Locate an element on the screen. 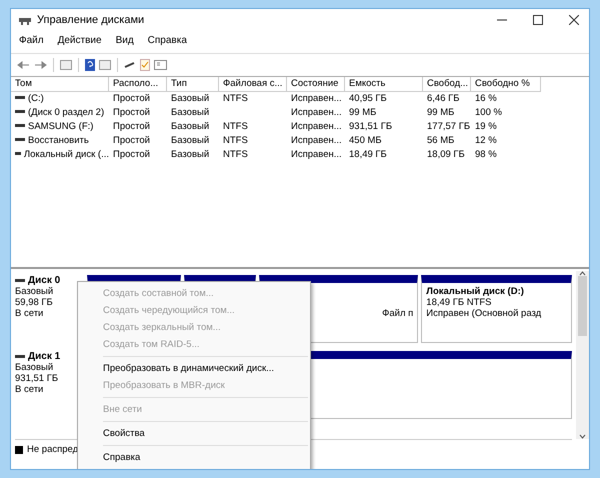 The image size is (600, 478). table-cell-text: 12 % is located at coordinates (486, 140).